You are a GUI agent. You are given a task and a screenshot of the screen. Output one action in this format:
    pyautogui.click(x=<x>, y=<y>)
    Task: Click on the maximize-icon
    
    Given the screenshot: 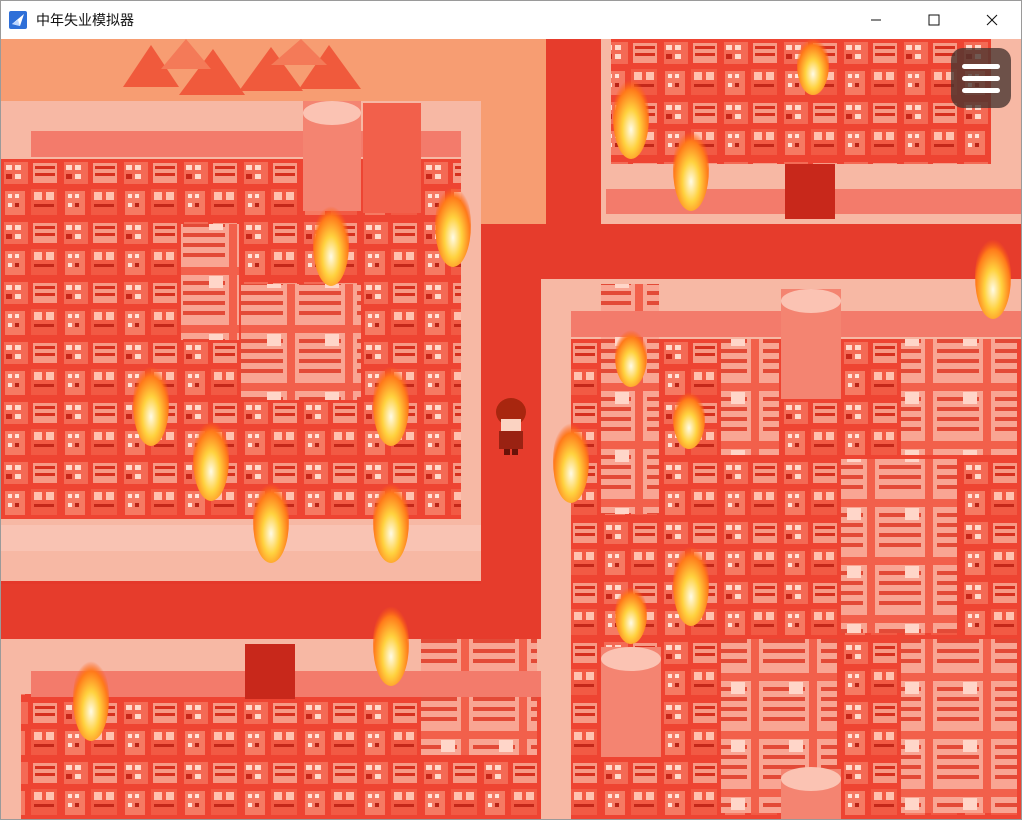 What is the action you would take?
    pyautogui.click(x=934, y=20)
    